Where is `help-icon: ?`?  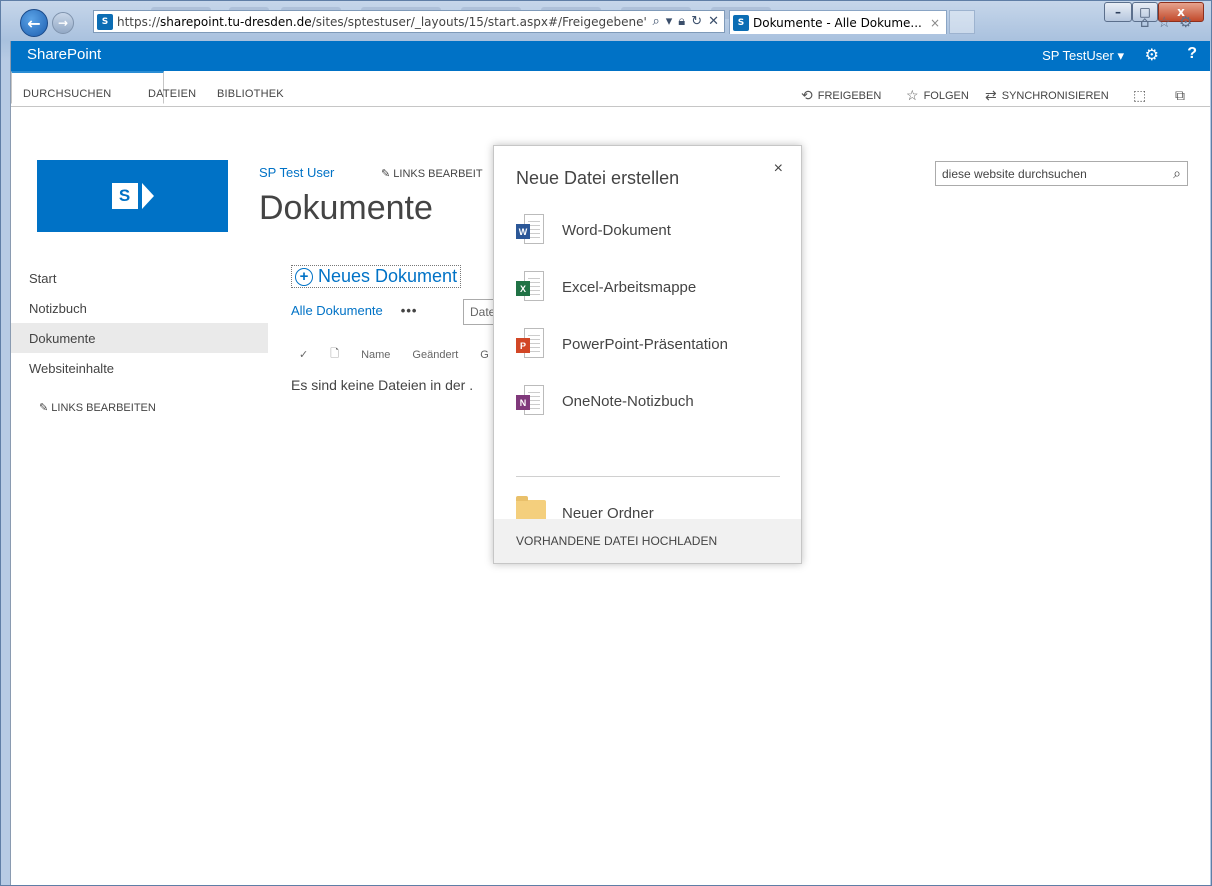 help-icon: ? is located at coordinates (1192, 54).